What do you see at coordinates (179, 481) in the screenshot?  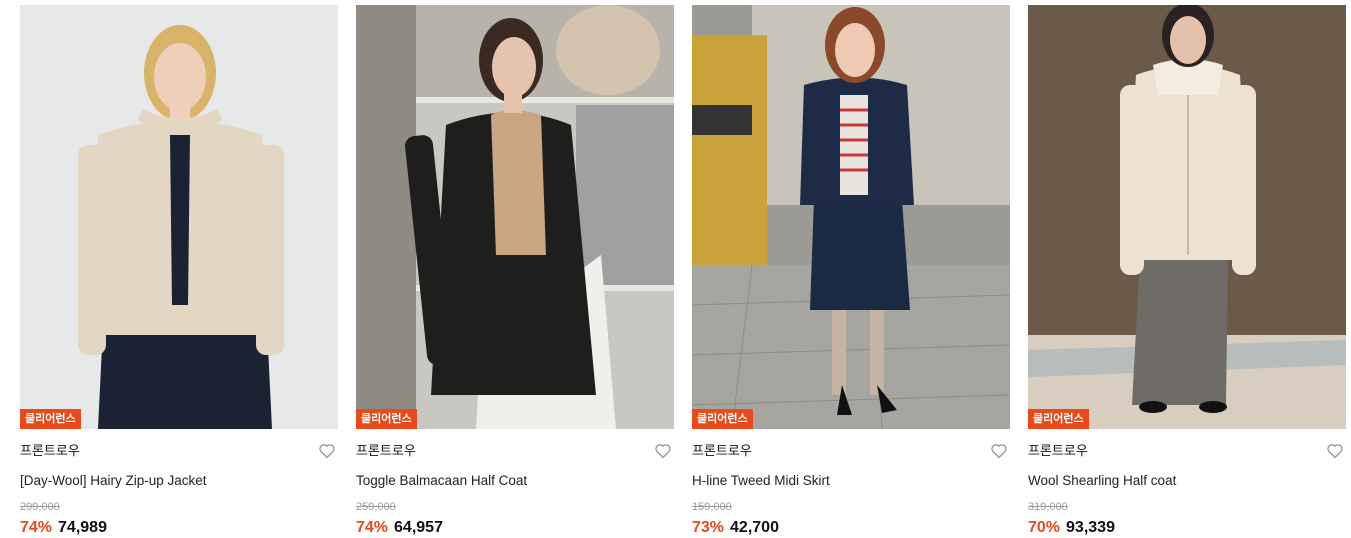 I see `product-name: [Day-Wool] Hairy Zip-up Jacket` at bounding box center [179, 481].